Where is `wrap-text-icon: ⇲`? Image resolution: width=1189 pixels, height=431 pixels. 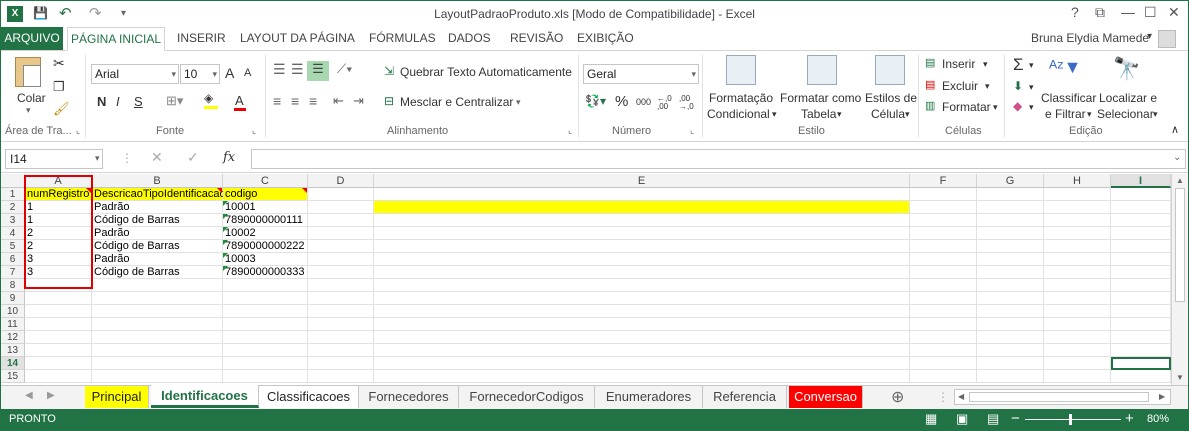 wrap-text-icon: ⇲ is located at coordinates (389, 71).